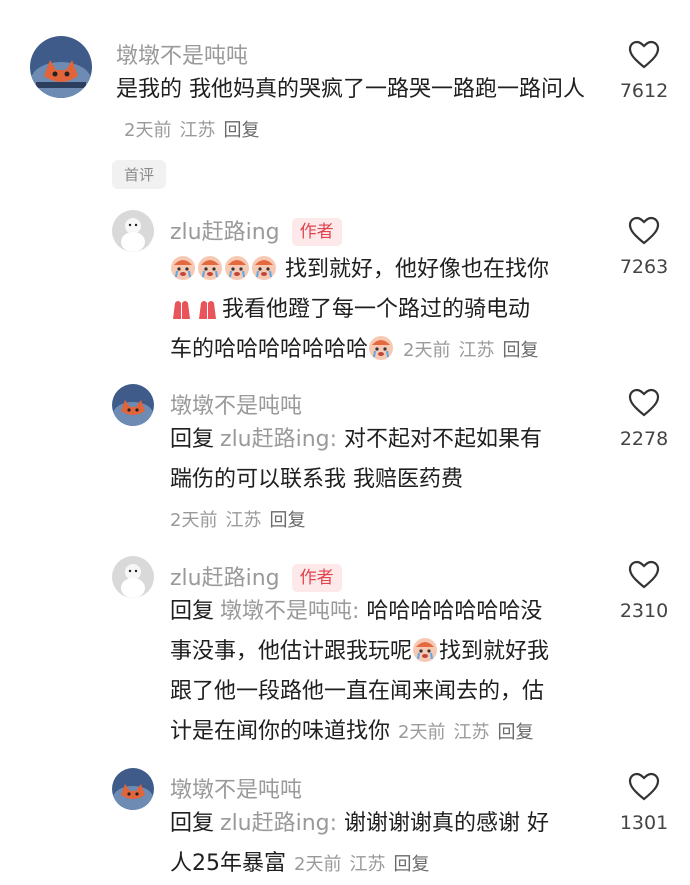 This screenshot has height=885, width=690. I want to click on comment-body-a: 谢谢谢谢真的感谢 好, so click(443, 823).